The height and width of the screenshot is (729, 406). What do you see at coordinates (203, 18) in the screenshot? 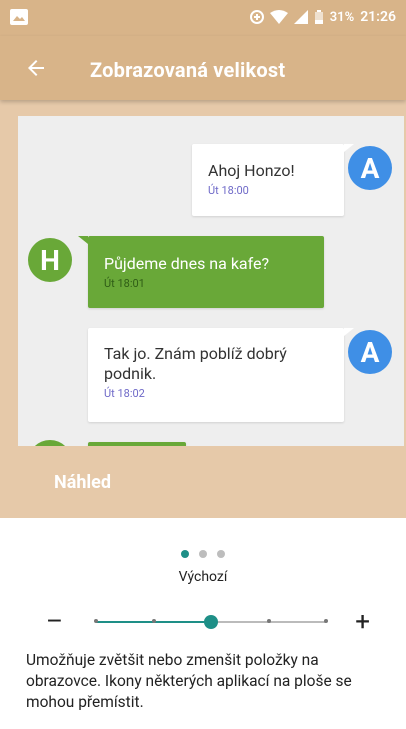
I see `status-bar: 31% 21:26` at bounding box center [203, 18].